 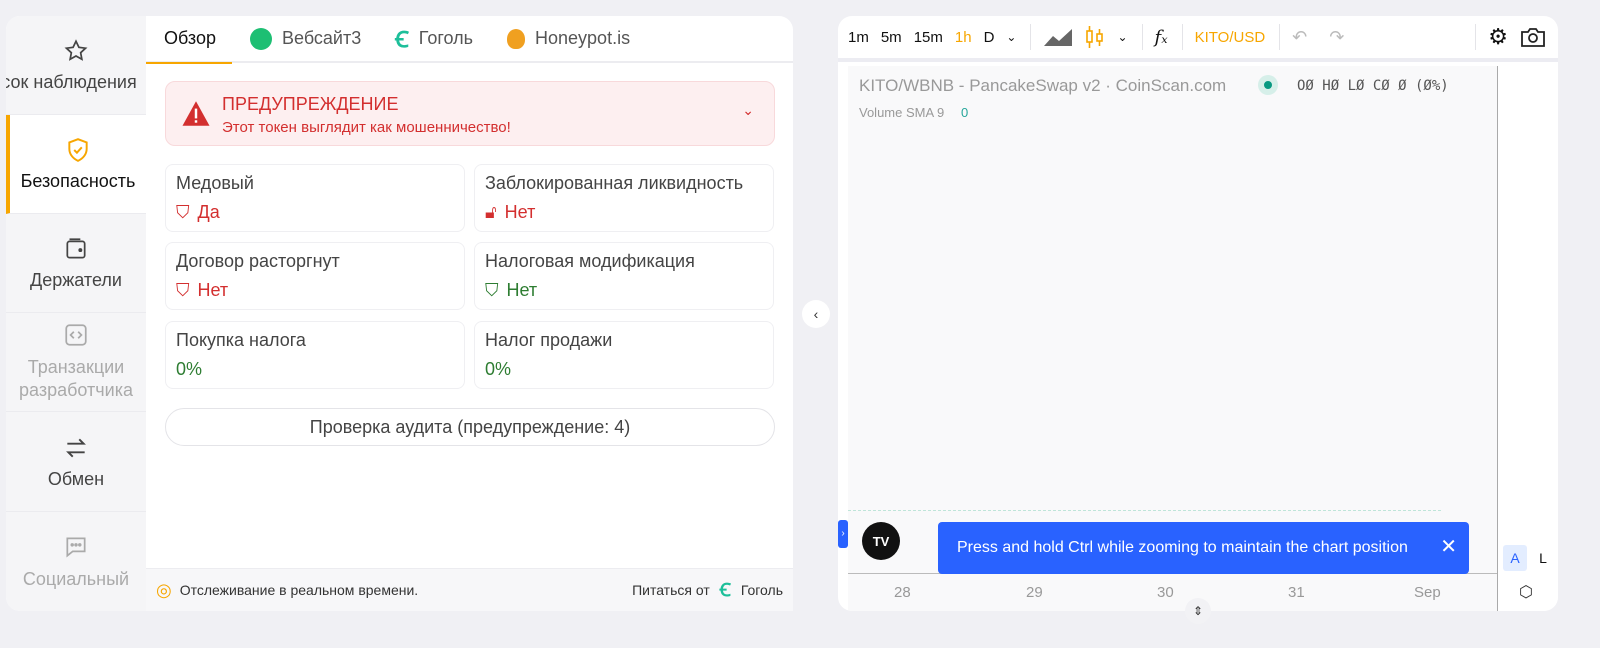 I want to click on market-status-icon, so click(x=1268, y=85).